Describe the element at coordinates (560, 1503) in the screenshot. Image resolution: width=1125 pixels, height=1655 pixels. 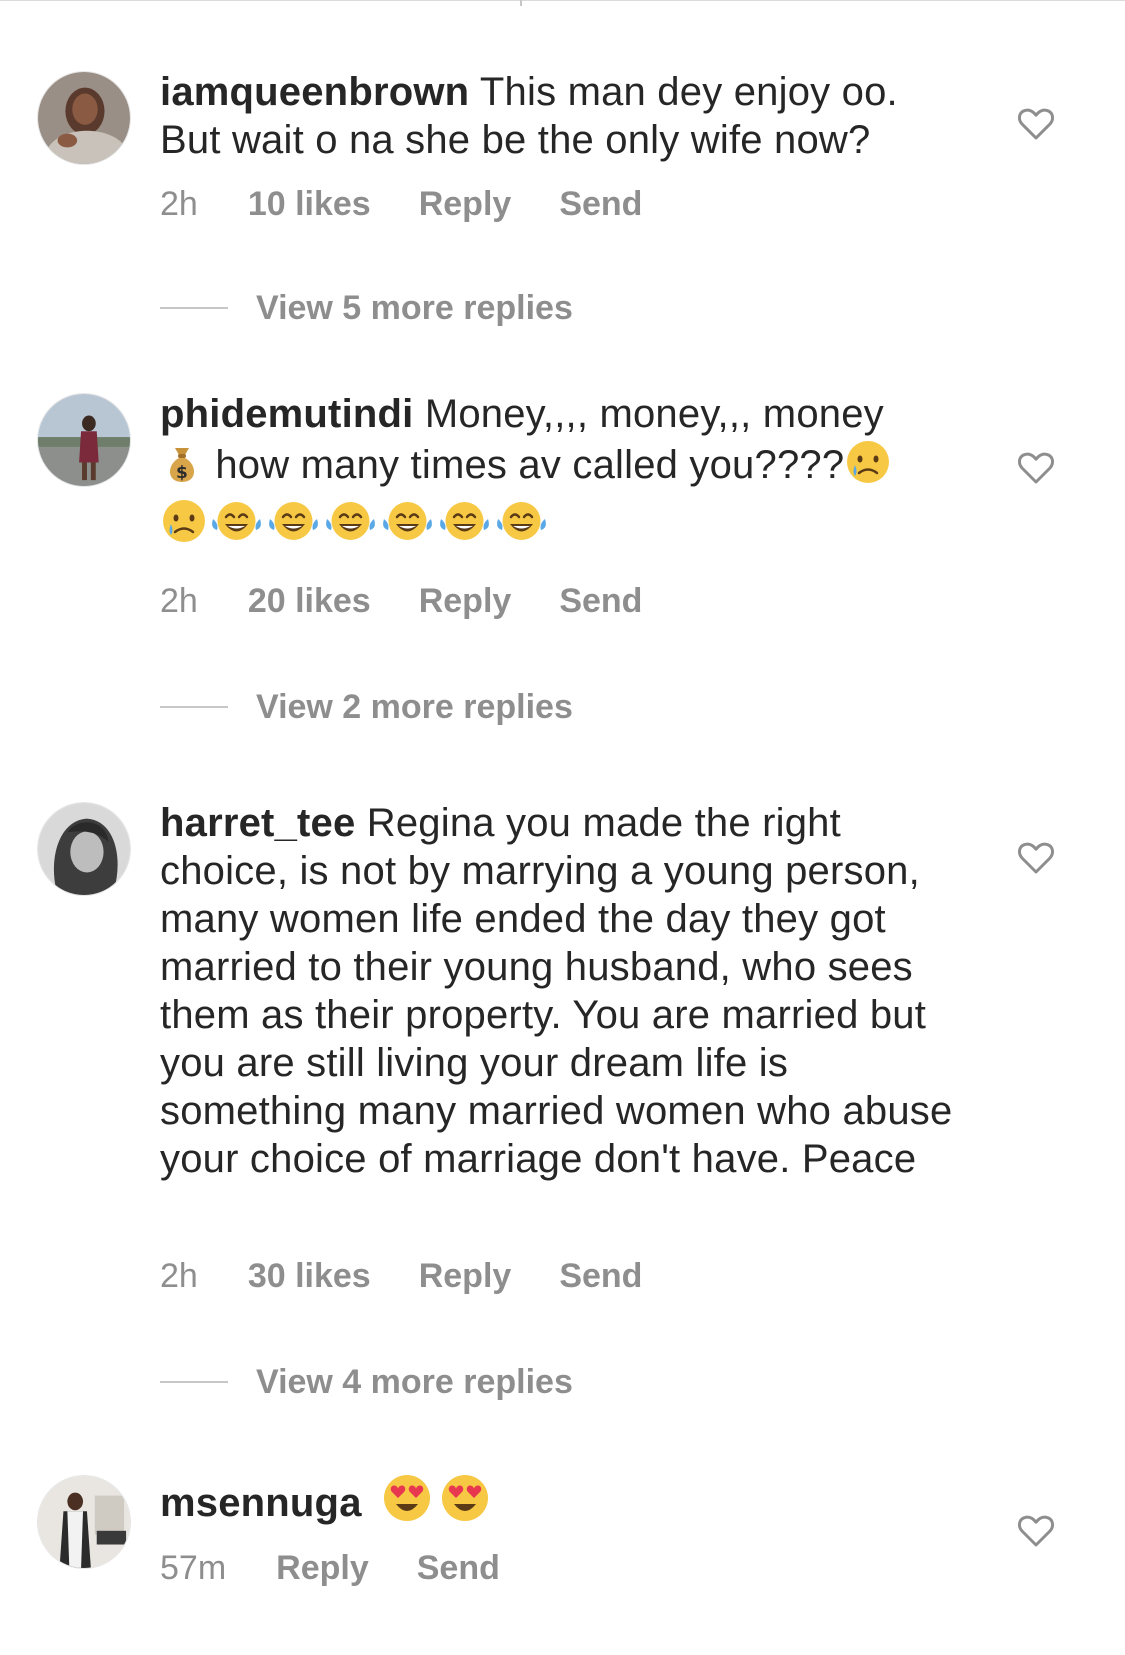
I see `comment-text: msennuga` at that location.